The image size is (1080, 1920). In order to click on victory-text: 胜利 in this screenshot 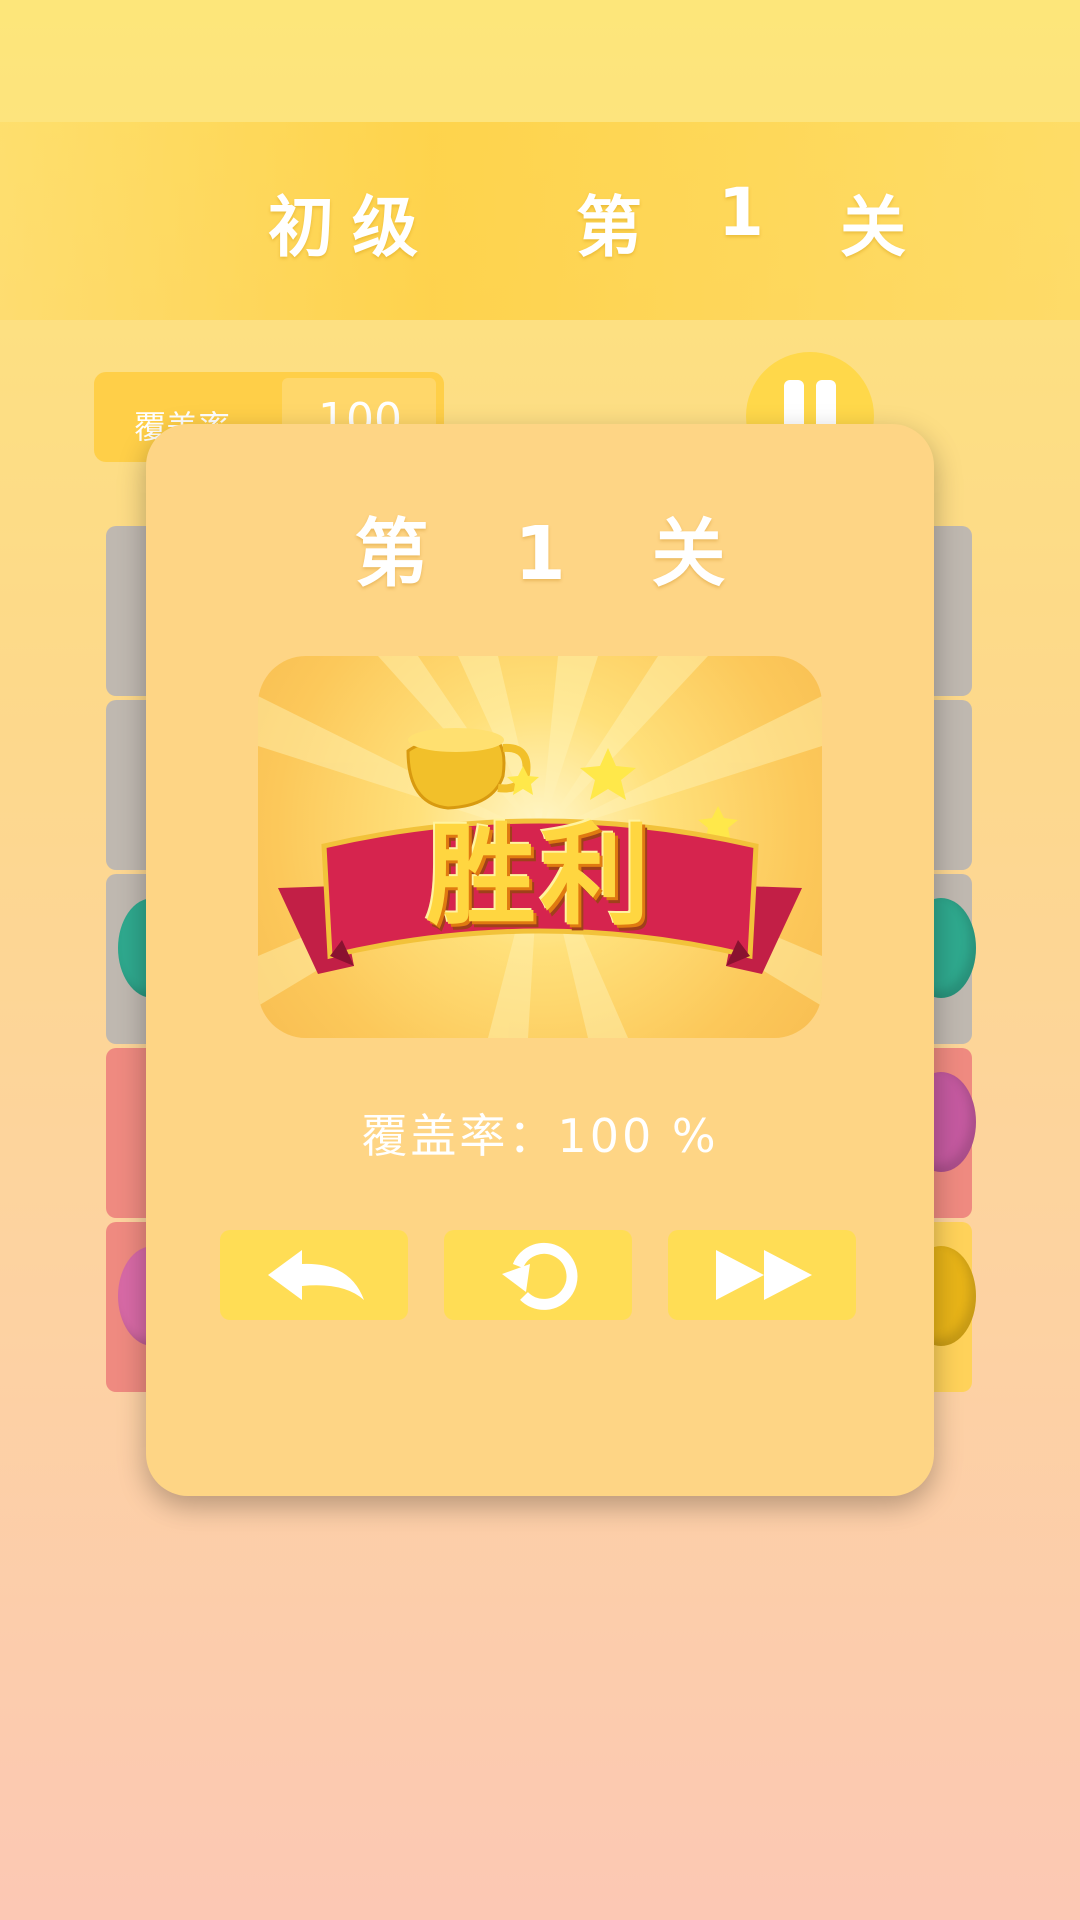, I will do `click(540, 876)`.